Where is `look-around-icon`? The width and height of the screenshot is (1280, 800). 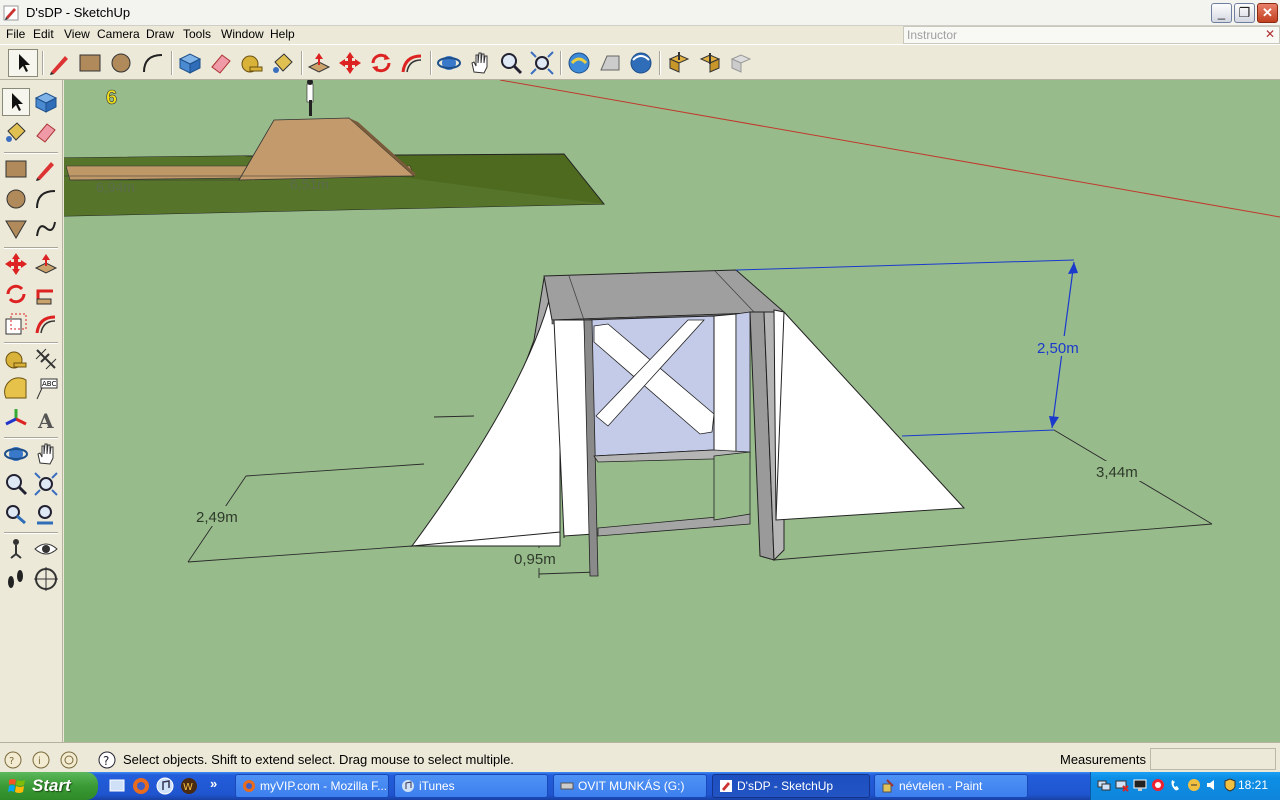
look-around-icon is located at coordinates (46, 549).